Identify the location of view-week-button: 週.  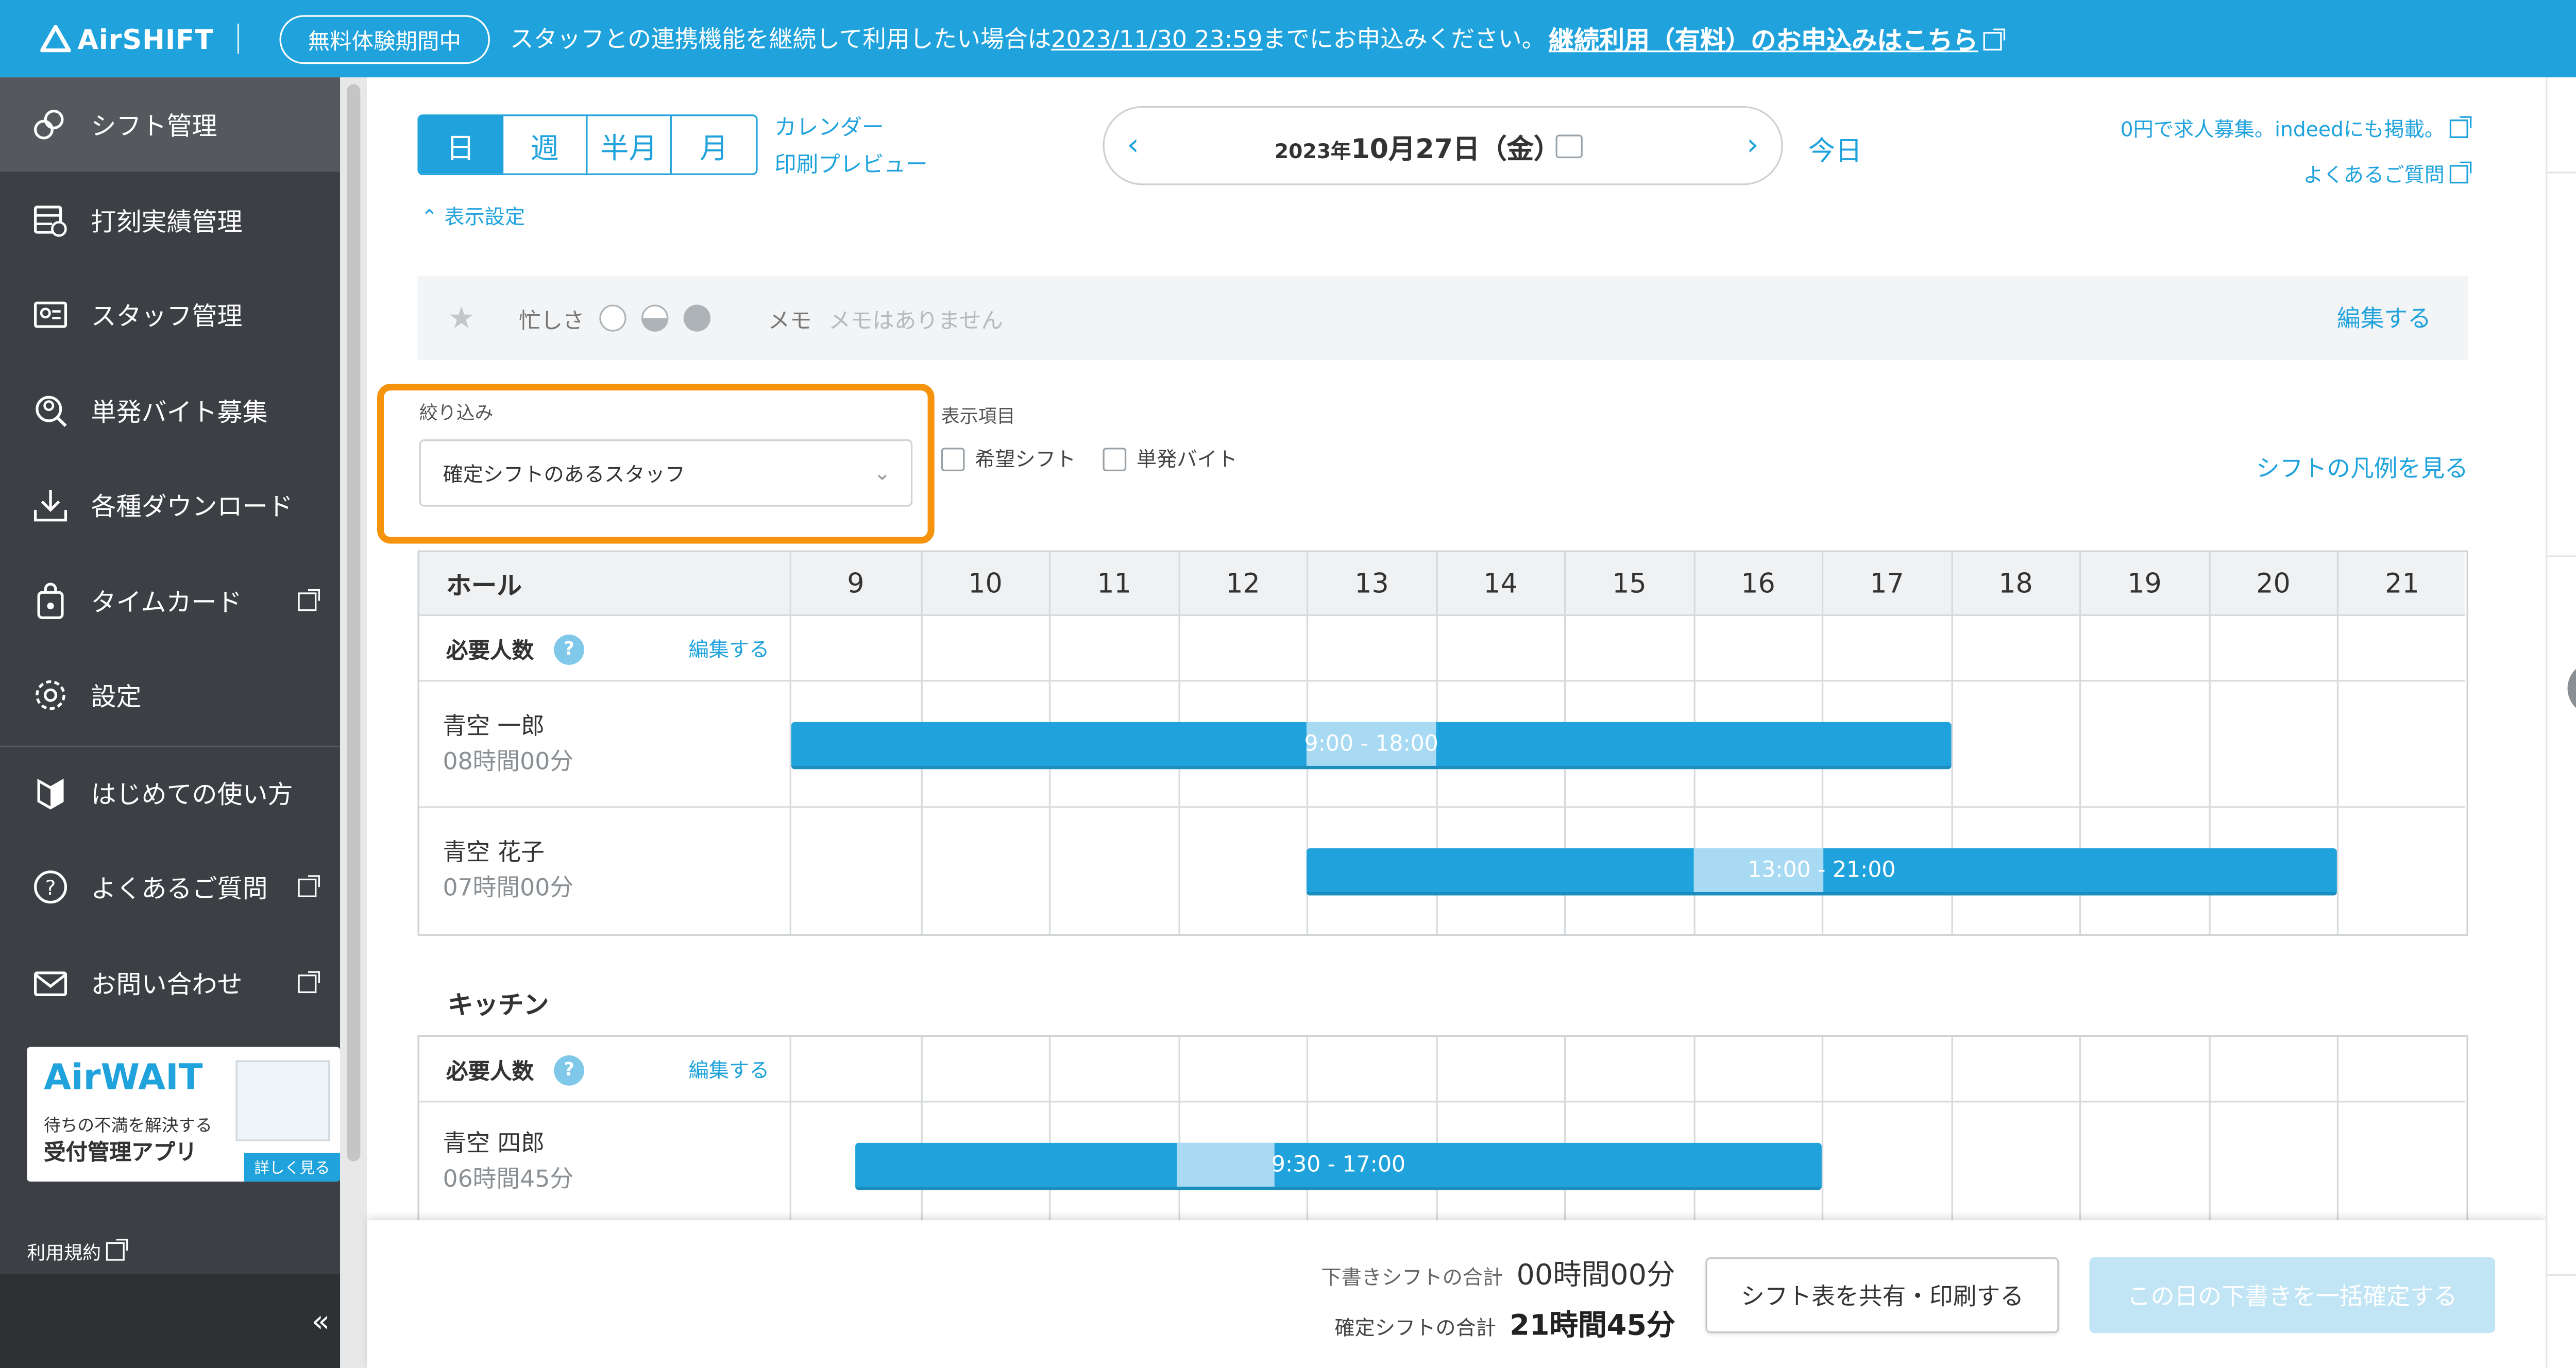
(545, 145).